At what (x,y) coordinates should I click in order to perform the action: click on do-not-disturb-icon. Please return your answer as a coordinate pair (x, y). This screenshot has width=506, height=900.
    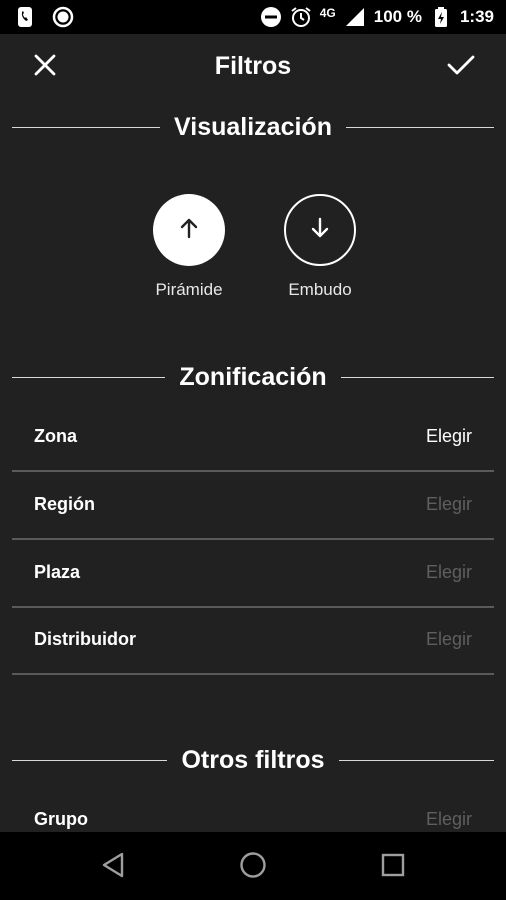
    Looking at the image, I should click on (271, 17).